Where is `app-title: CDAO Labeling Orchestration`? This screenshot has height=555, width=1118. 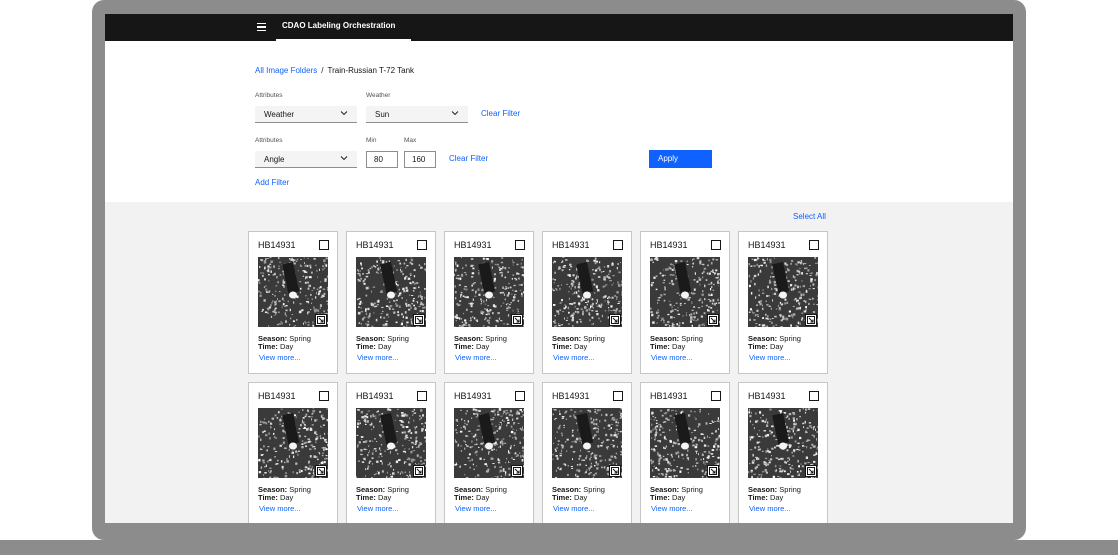 app-title: CDAO Labeling Orchestration is located at coordinates (338, 25).